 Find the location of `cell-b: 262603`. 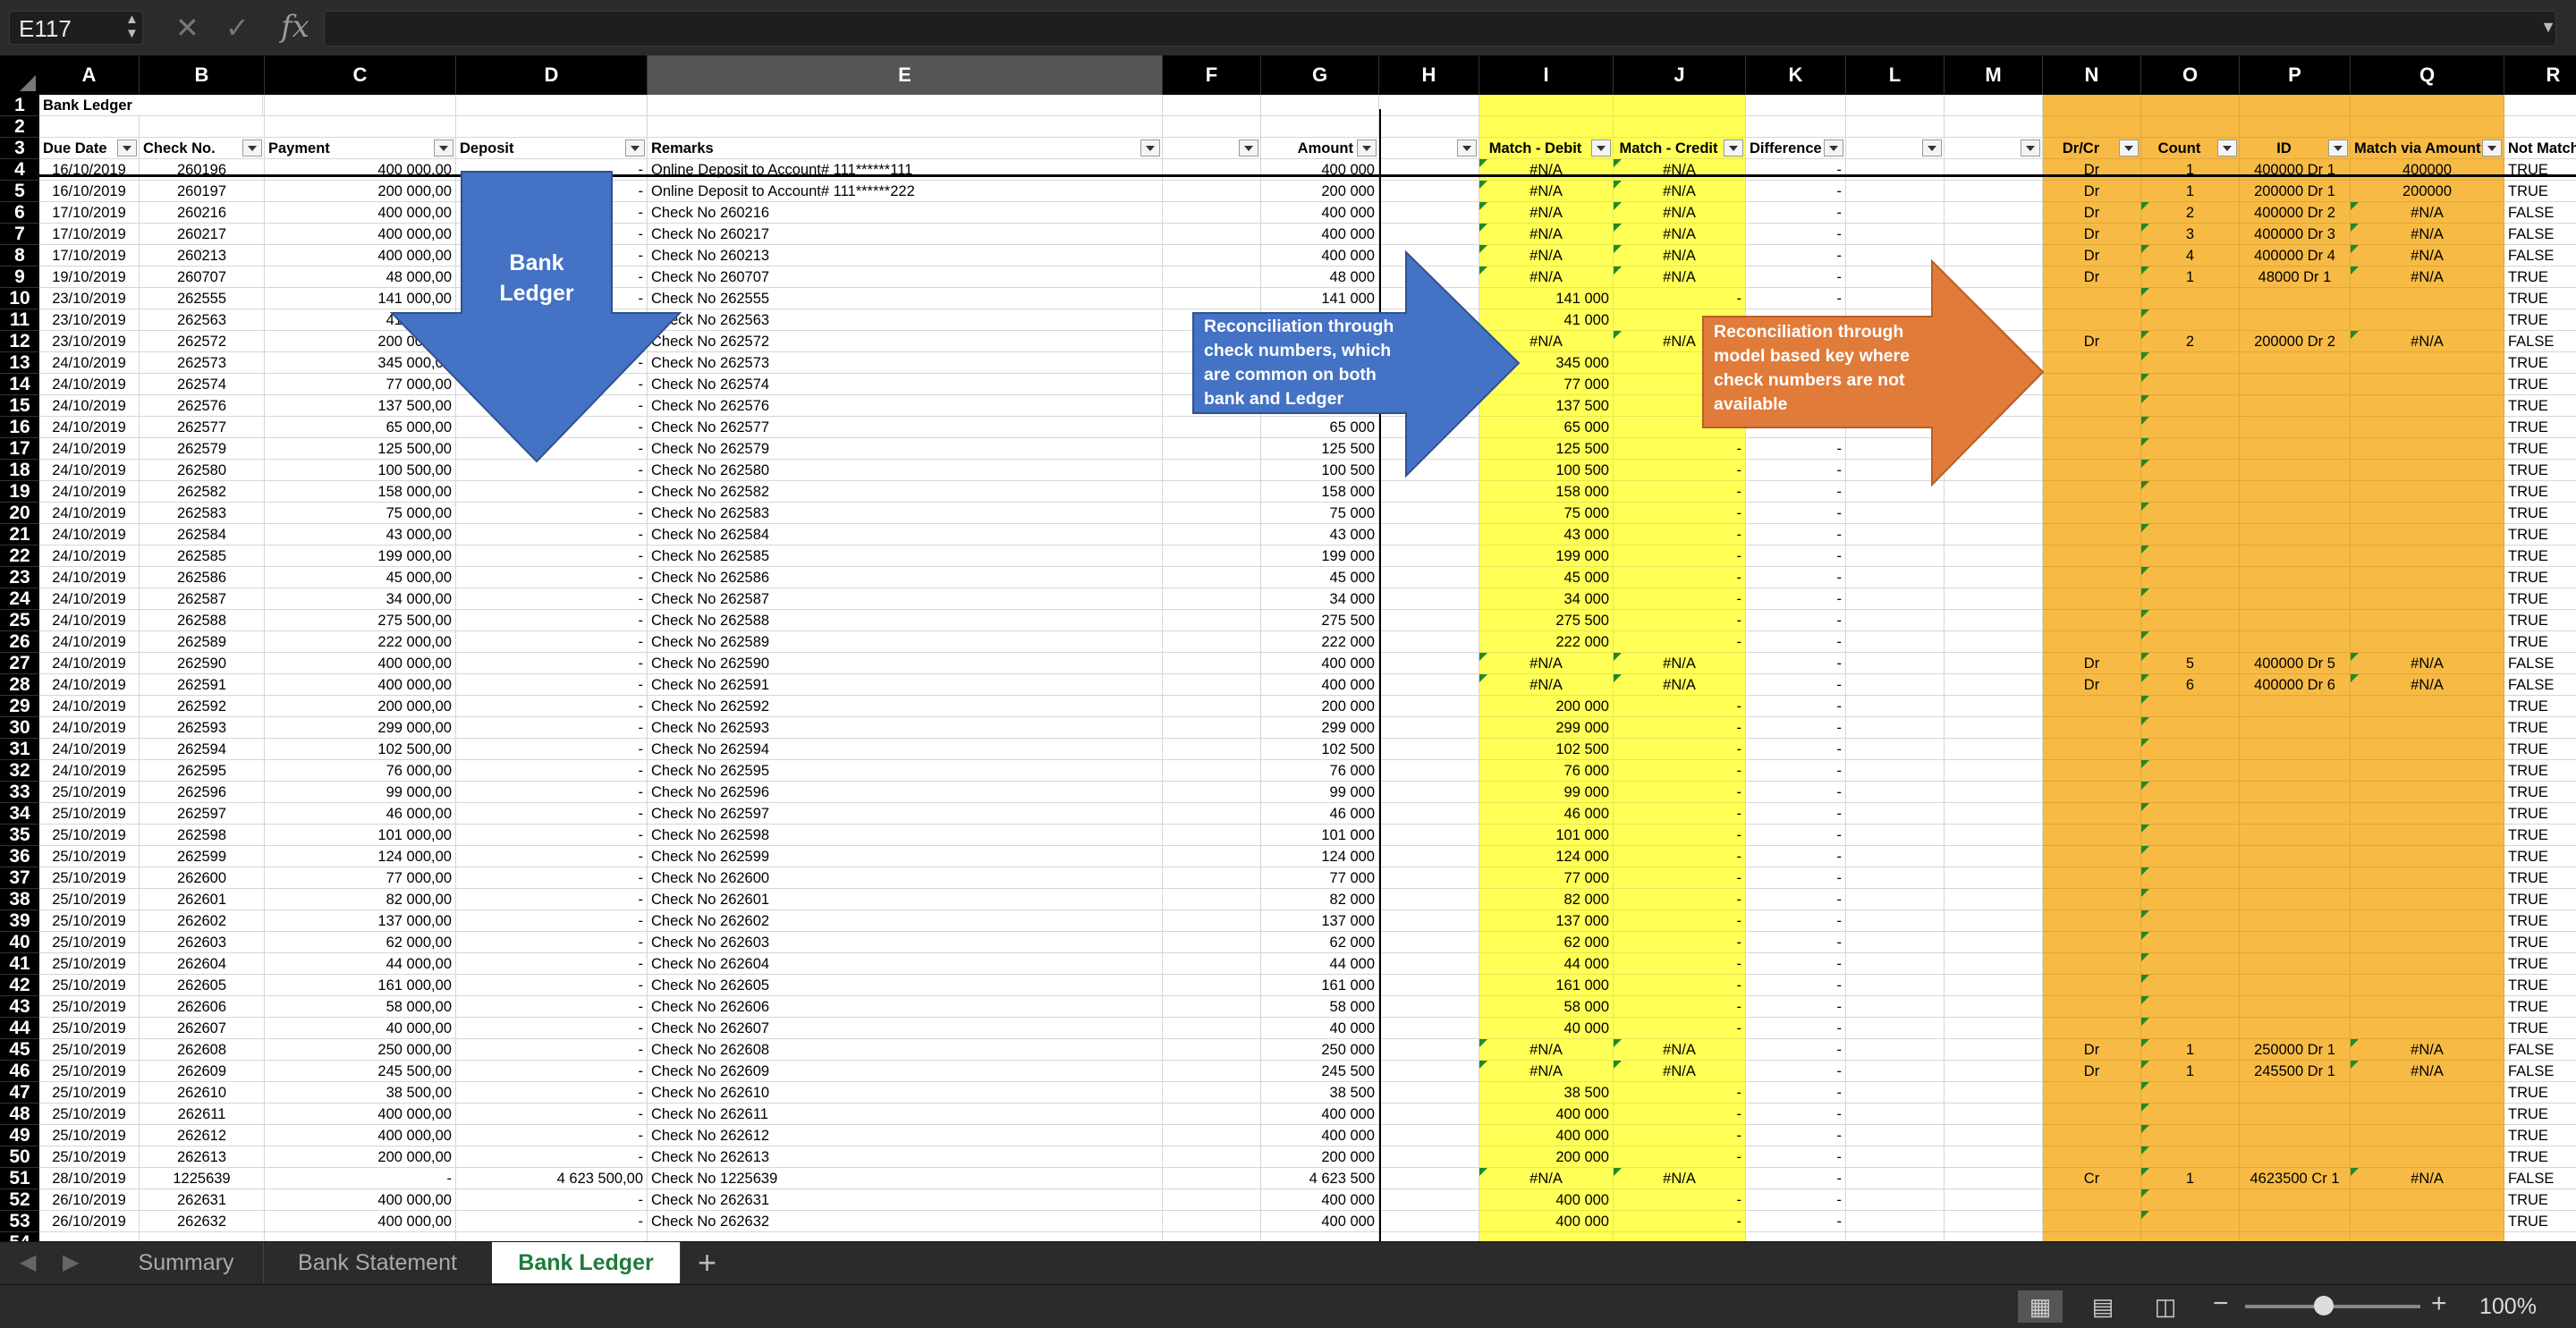

cell-b: 262603 is located at coordinates (202, 942).